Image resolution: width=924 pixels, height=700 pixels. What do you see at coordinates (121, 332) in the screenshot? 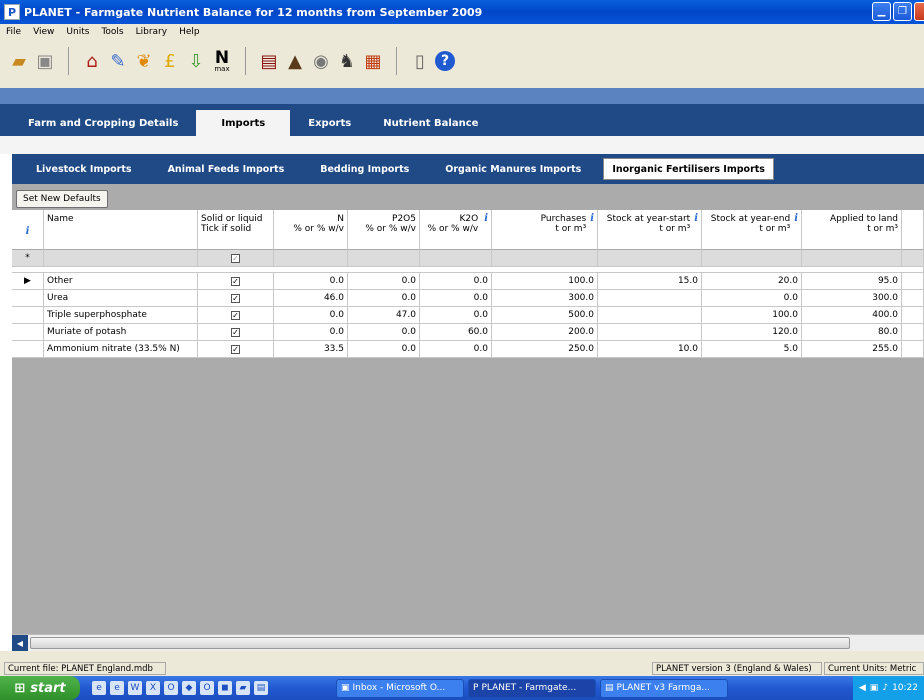
I see `cell-name: Muriate of potash` at bounding box center [121, 332].